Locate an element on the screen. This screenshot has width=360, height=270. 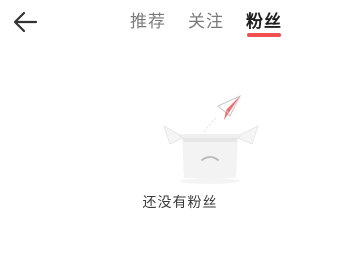
empty-box-with-paper-plane-icon is located at coordinates (211, 139).